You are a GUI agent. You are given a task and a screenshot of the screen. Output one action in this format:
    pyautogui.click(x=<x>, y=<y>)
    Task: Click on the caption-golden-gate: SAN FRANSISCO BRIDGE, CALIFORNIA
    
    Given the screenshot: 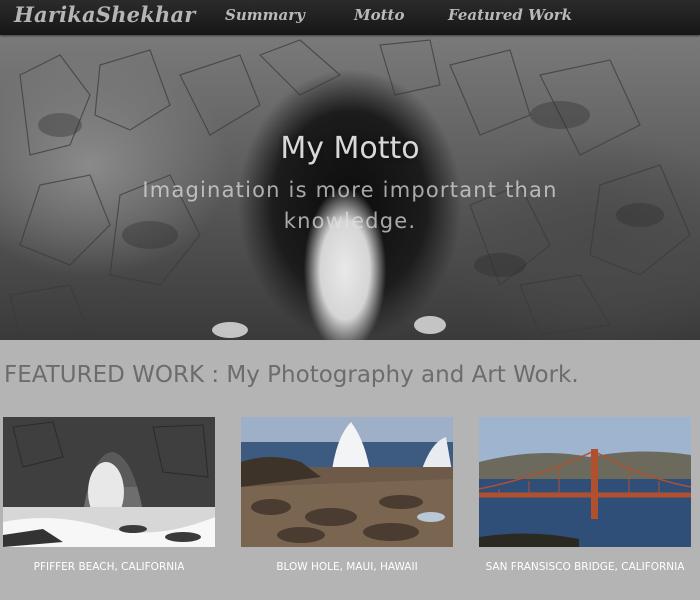 What is the action you would take?
    pyautogui.click(x=585, y=567)
    